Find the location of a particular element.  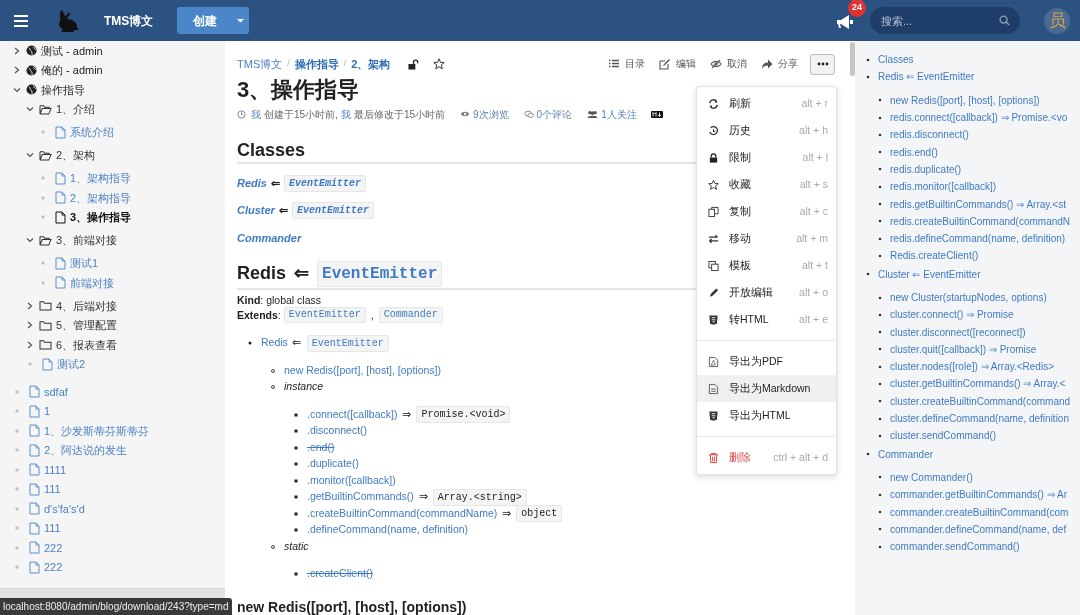

tree-item: 2、架构指导 is located at coordinates (101, 197).